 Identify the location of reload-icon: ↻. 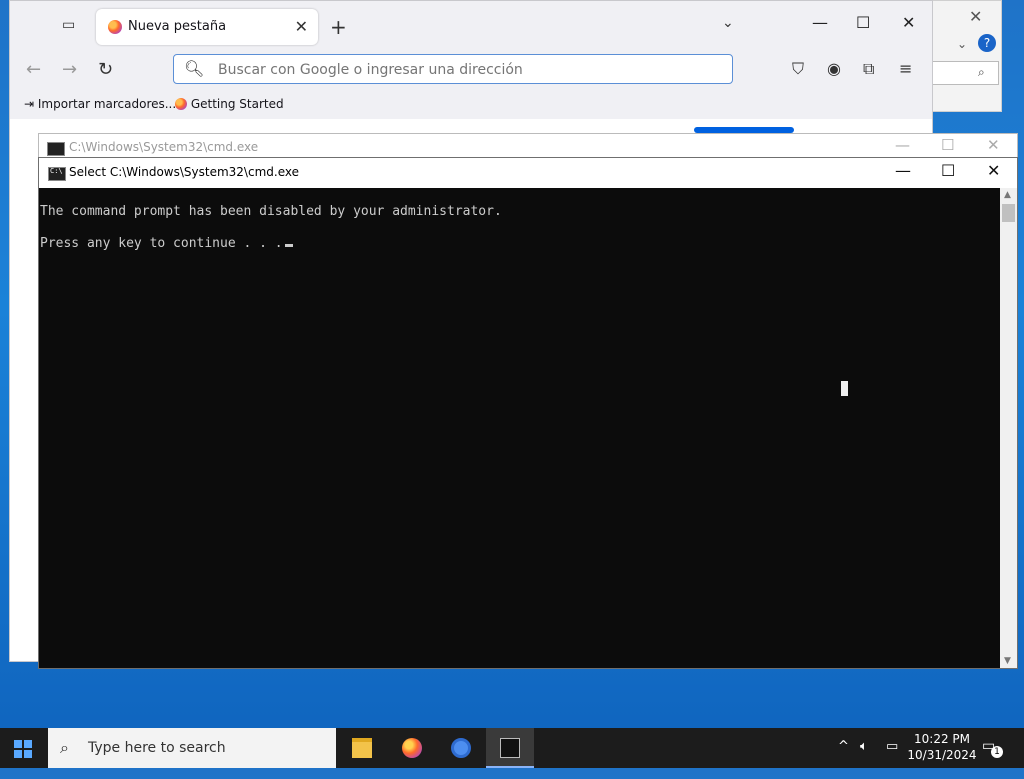
(105, 69).